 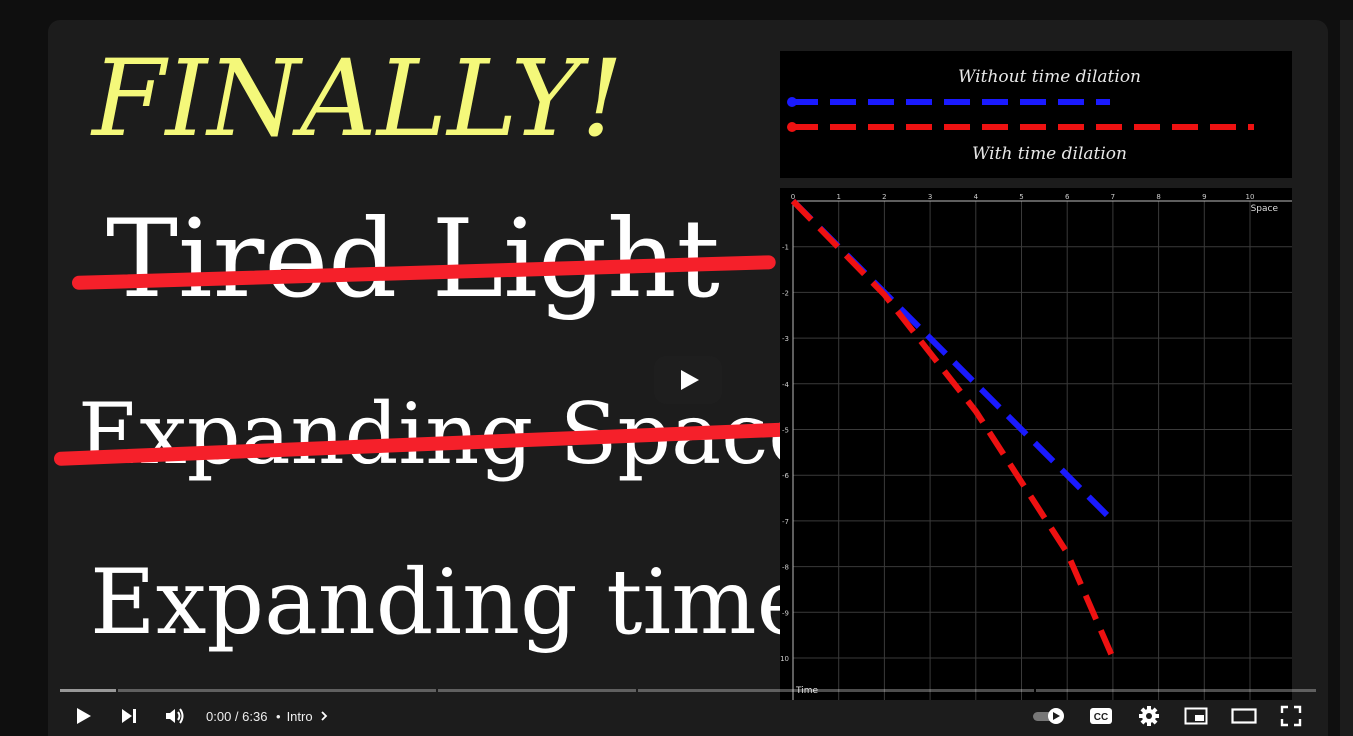 I want to click on settings-button, so click(x=1149, y=716).